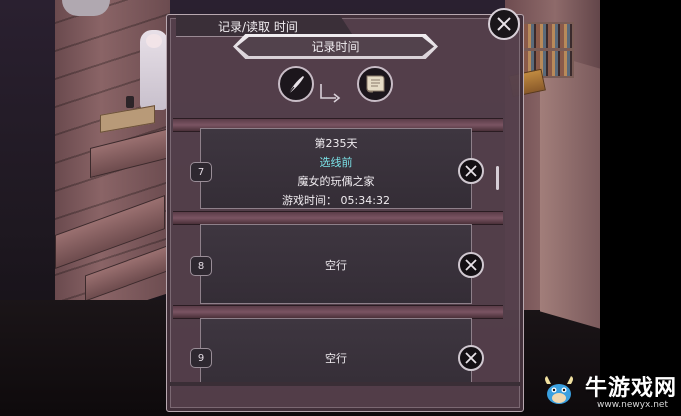  I want to click on bookshelf, so click(548, 50).